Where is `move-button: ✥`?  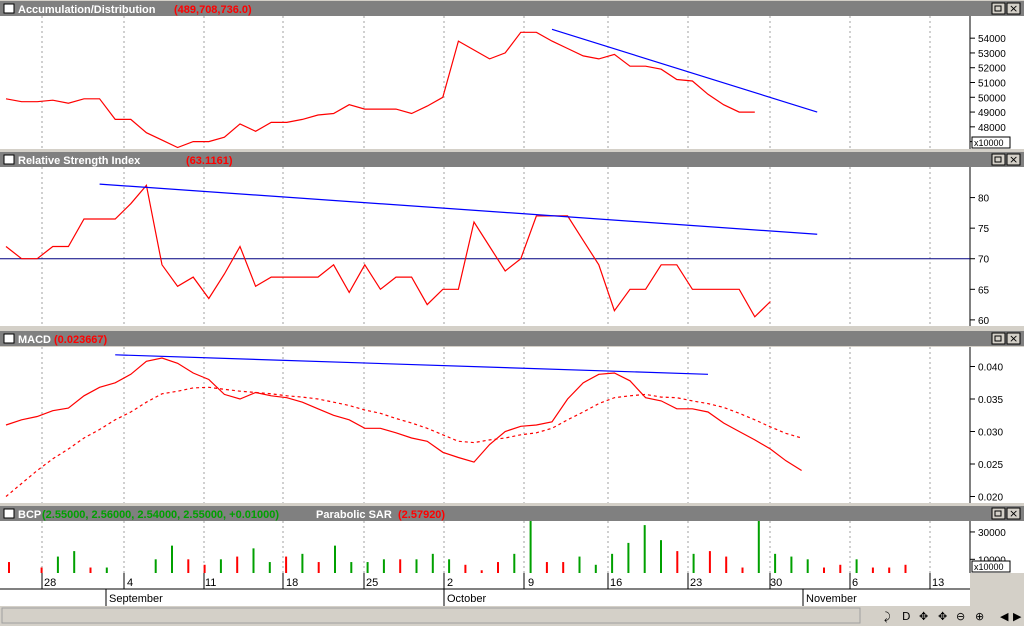
move-button: ✥ is located at coordinates (942, 616).